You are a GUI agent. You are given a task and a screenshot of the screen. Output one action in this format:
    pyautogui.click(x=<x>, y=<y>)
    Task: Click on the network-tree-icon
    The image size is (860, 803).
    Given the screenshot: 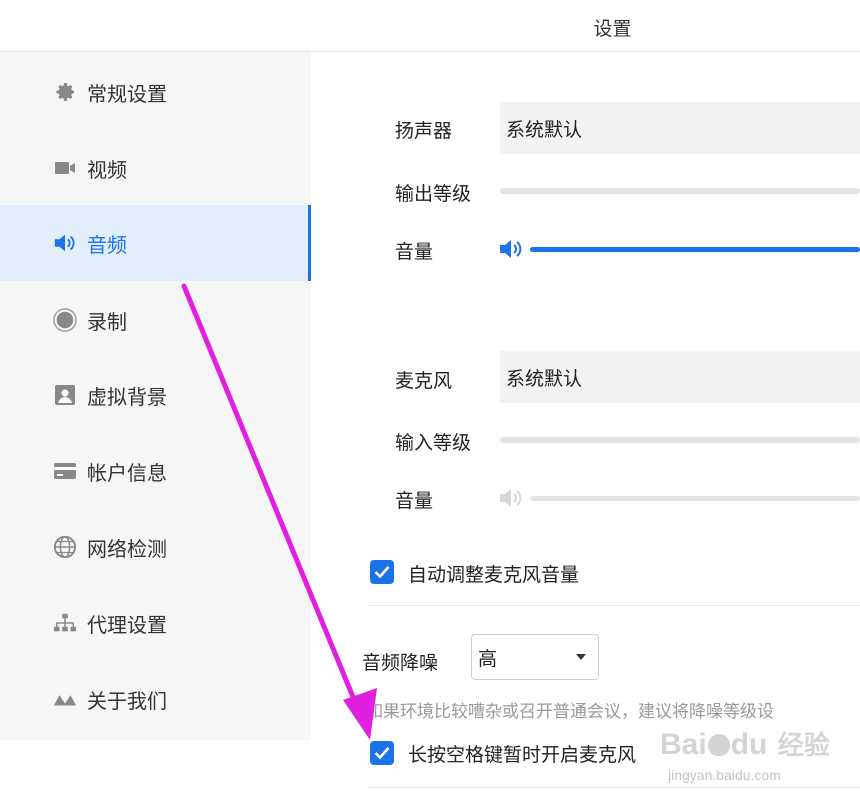 What is the action you would take?
    pyautogui.click(x=65, y=623)
    